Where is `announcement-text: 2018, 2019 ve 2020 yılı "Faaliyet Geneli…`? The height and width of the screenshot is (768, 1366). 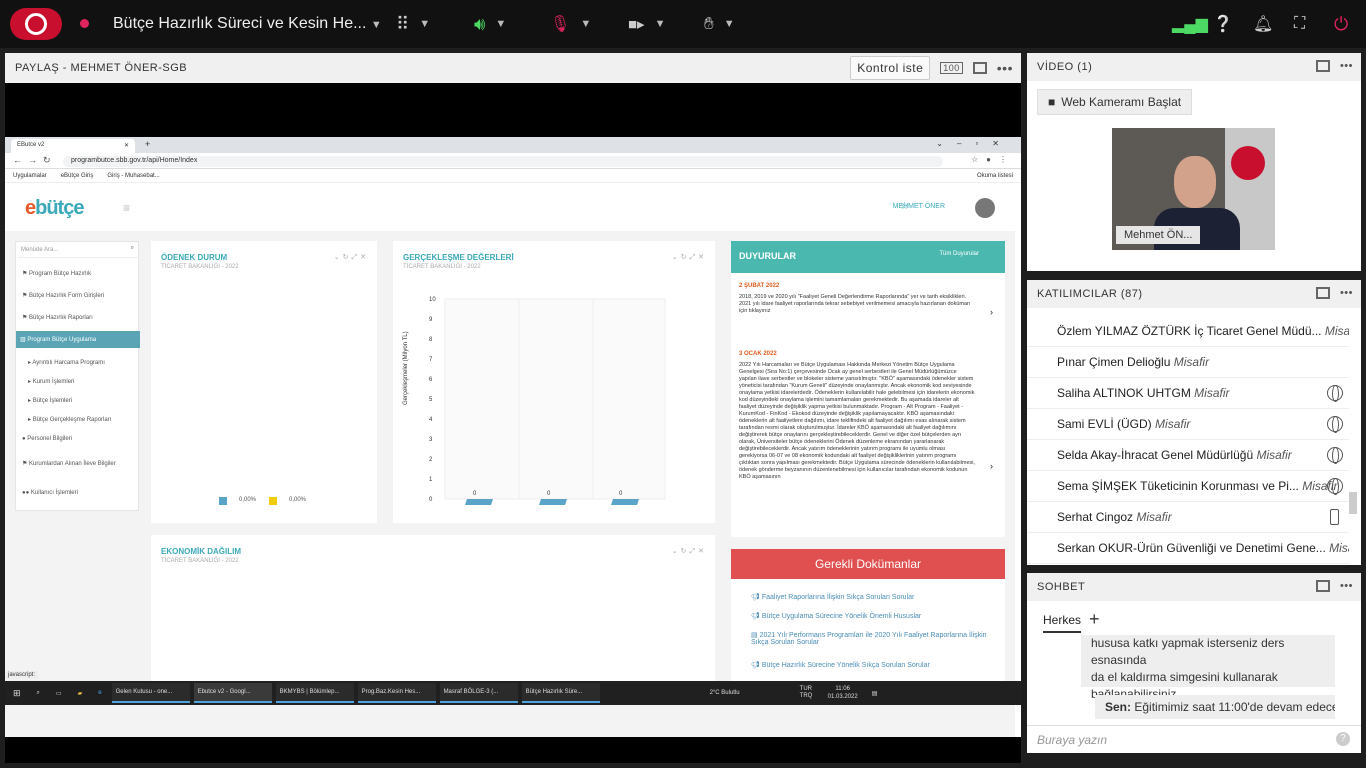
announcement-text: 2018, 2019 ve 2020 yılı "Faaliyet Geneli… is located at coordinates (857, 309).